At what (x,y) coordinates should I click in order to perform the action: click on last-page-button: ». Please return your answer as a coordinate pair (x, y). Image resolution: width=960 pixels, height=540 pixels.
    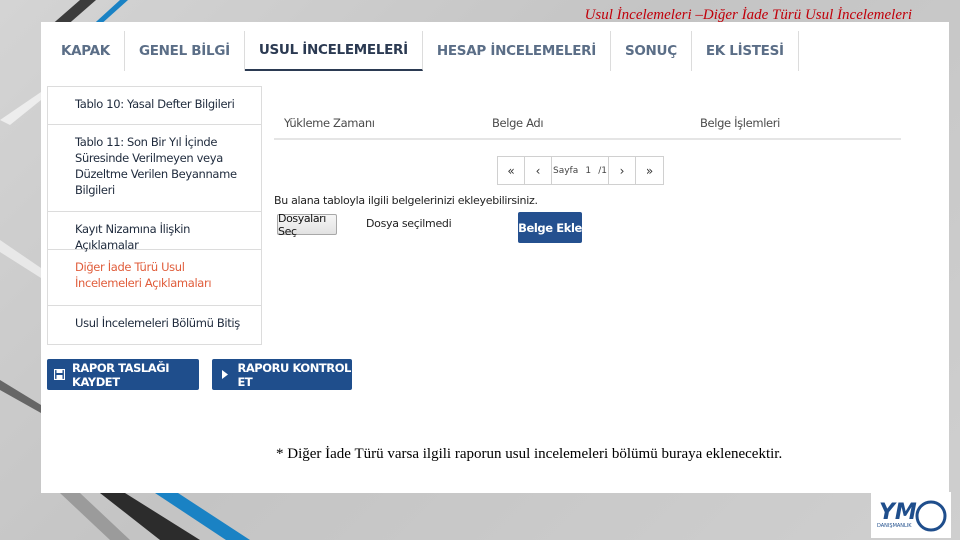
    Looking at the image, I should click on (649, 170).